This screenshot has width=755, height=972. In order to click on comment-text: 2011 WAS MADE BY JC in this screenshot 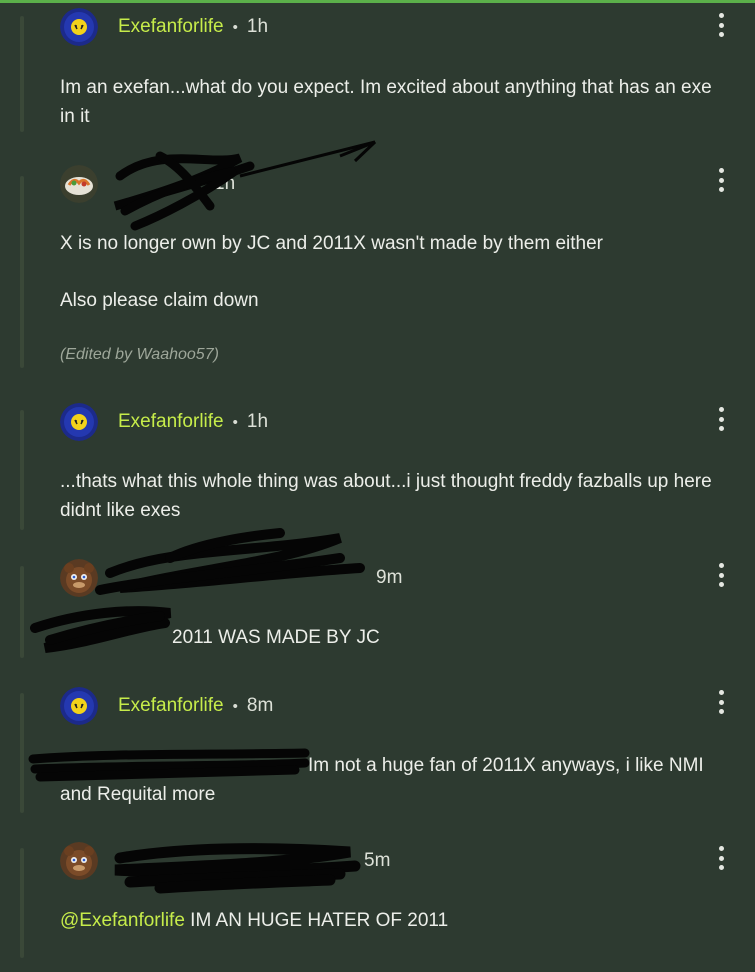, I will do `click(395, 637)`.